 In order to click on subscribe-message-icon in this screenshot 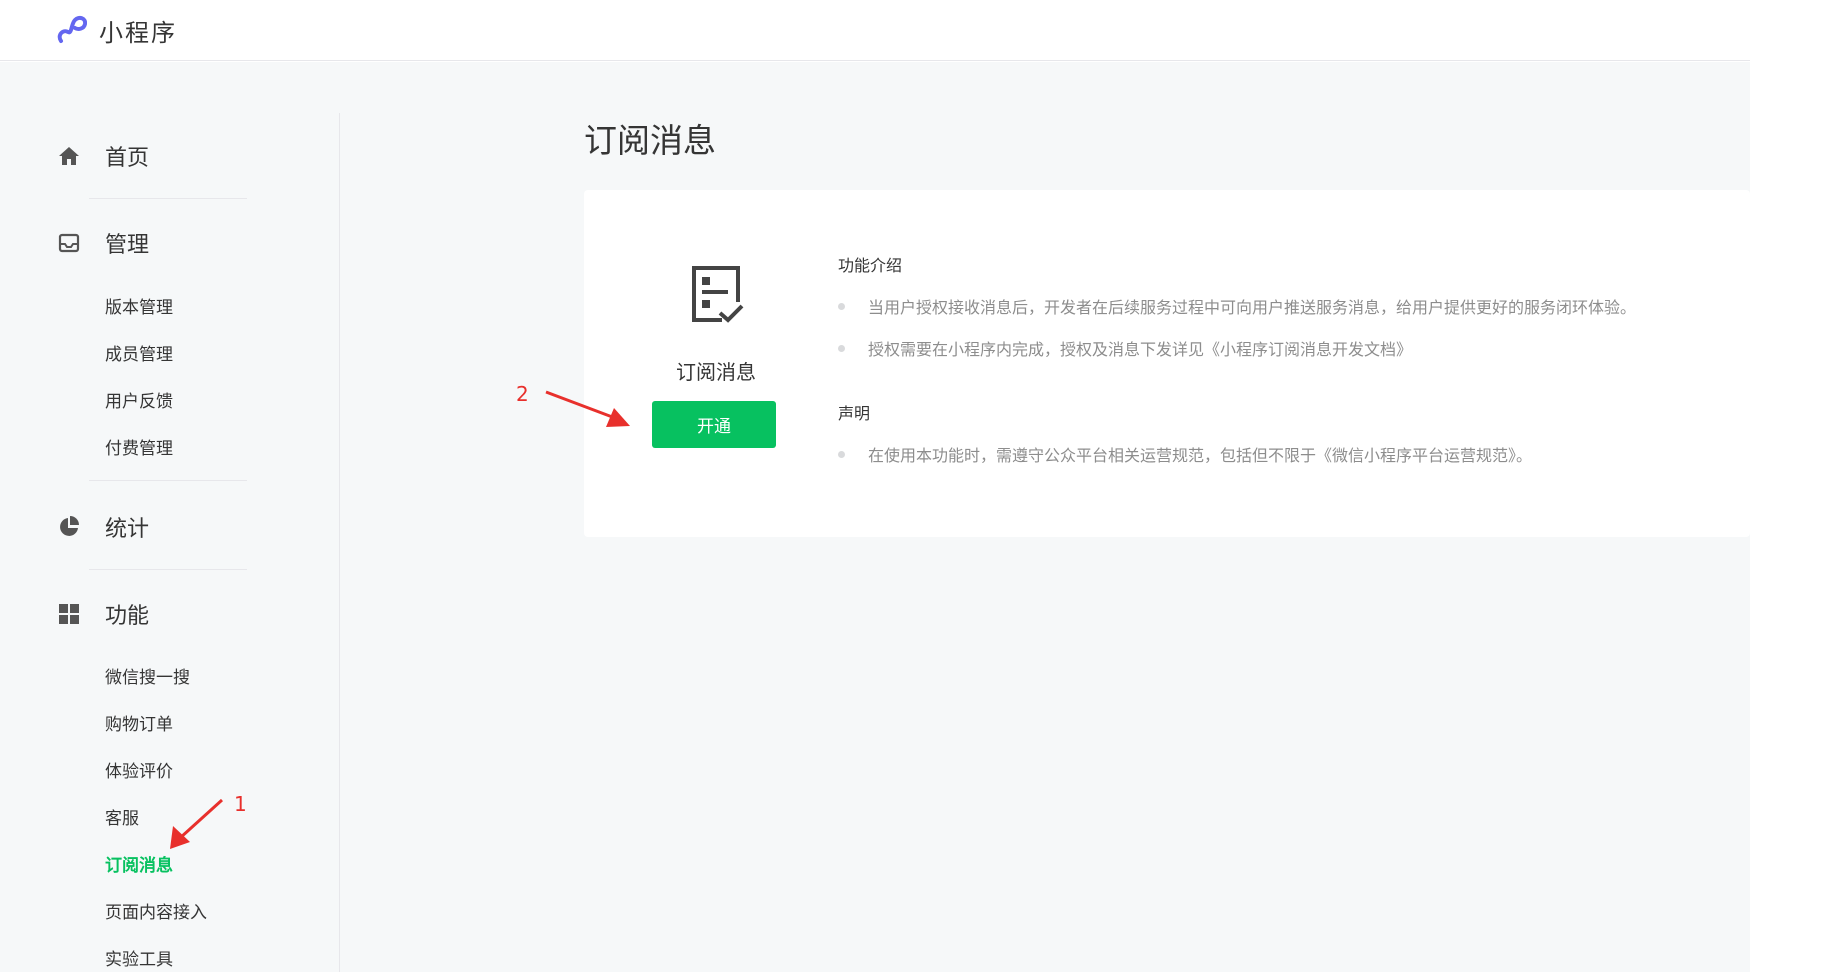, I will do `click(716, 294)`.